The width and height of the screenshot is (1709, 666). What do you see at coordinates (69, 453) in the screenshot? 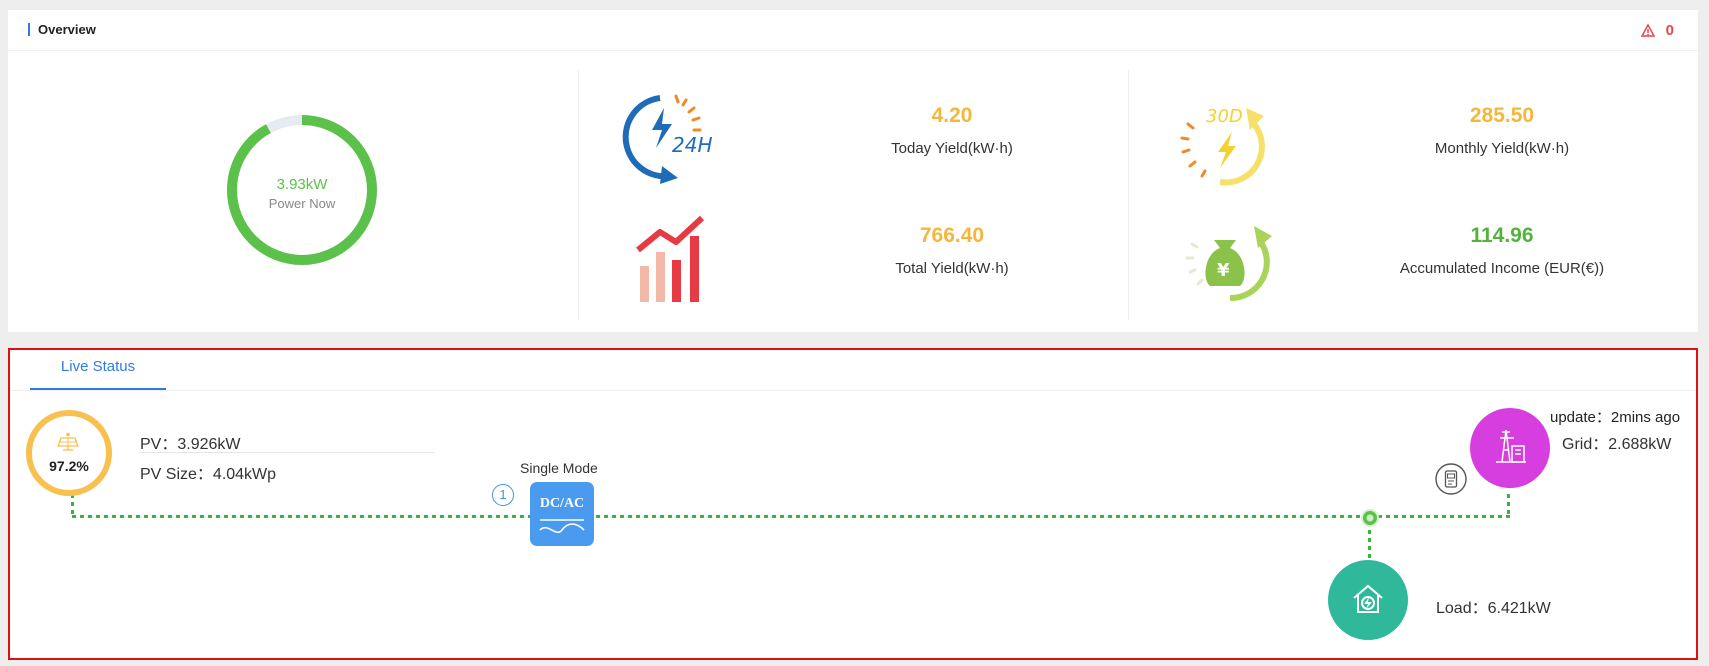
I see `pv-status-circle` at bounding box center [69, 453].